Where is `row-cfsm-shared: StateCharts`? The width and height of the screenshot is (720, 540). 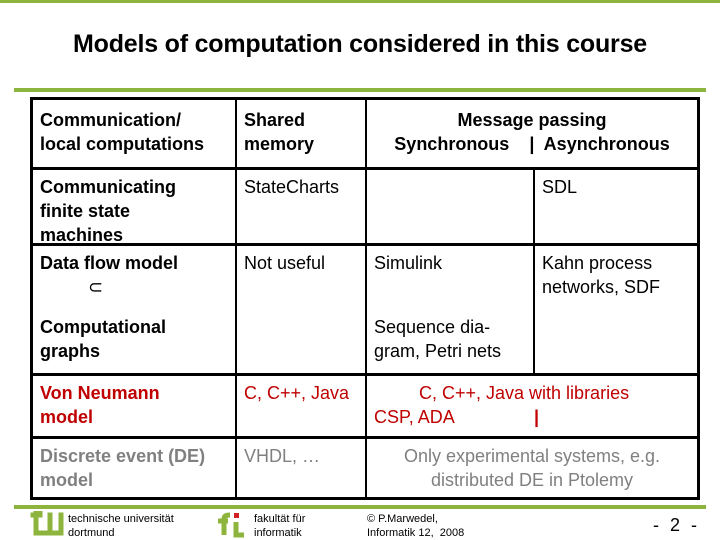 row-cfsm-shared: StateCharts is located at coordinates (292, 187).